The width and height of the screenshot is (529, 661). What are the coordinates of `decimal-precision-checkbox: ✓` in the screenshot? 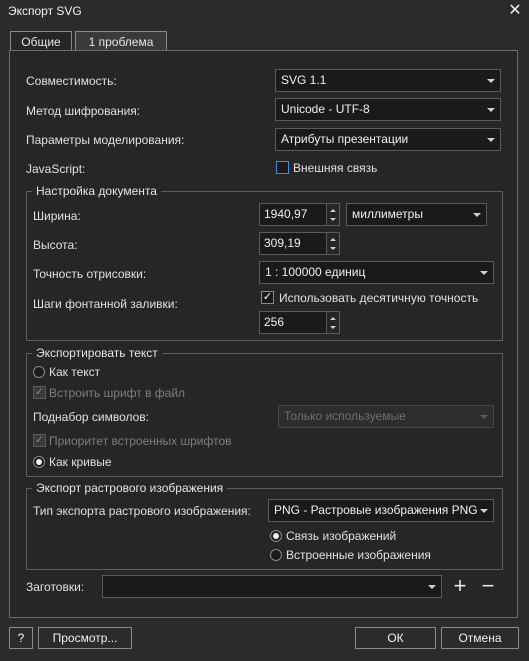 It's located at (267, 297).